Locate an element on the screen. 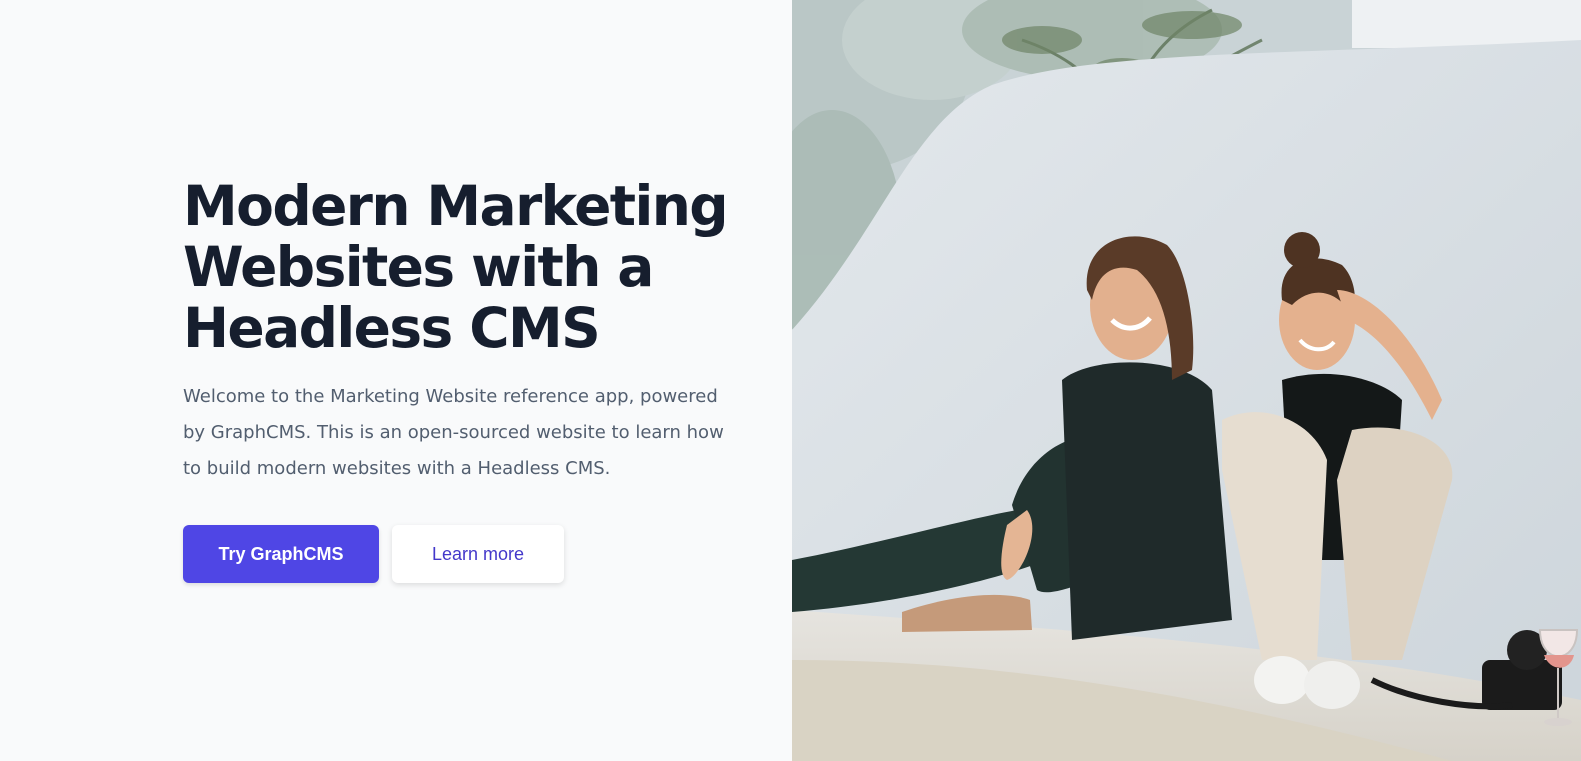 This screenshot has width=1581, height=761. hero-title-line-1: Modern Marketing is located at coordinates (456, 206).